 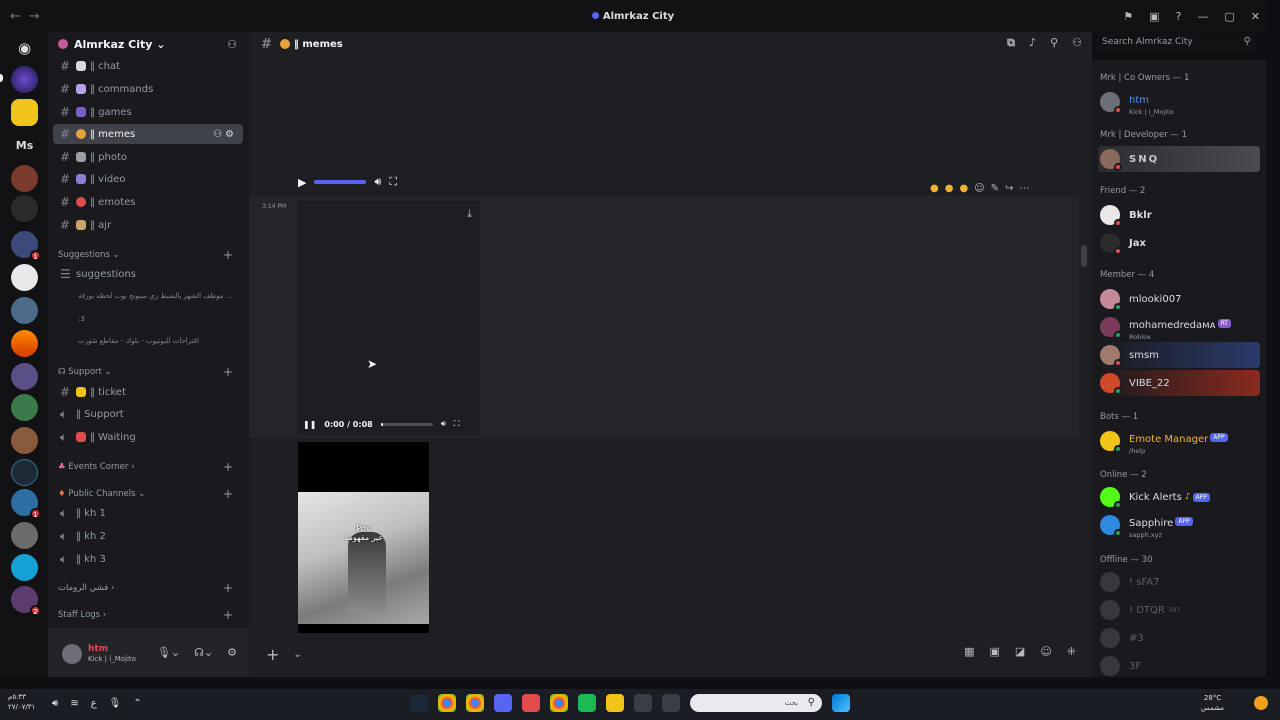 I want to click on weather-widget: 28°C مشمس, so click(x=1212, y=703).